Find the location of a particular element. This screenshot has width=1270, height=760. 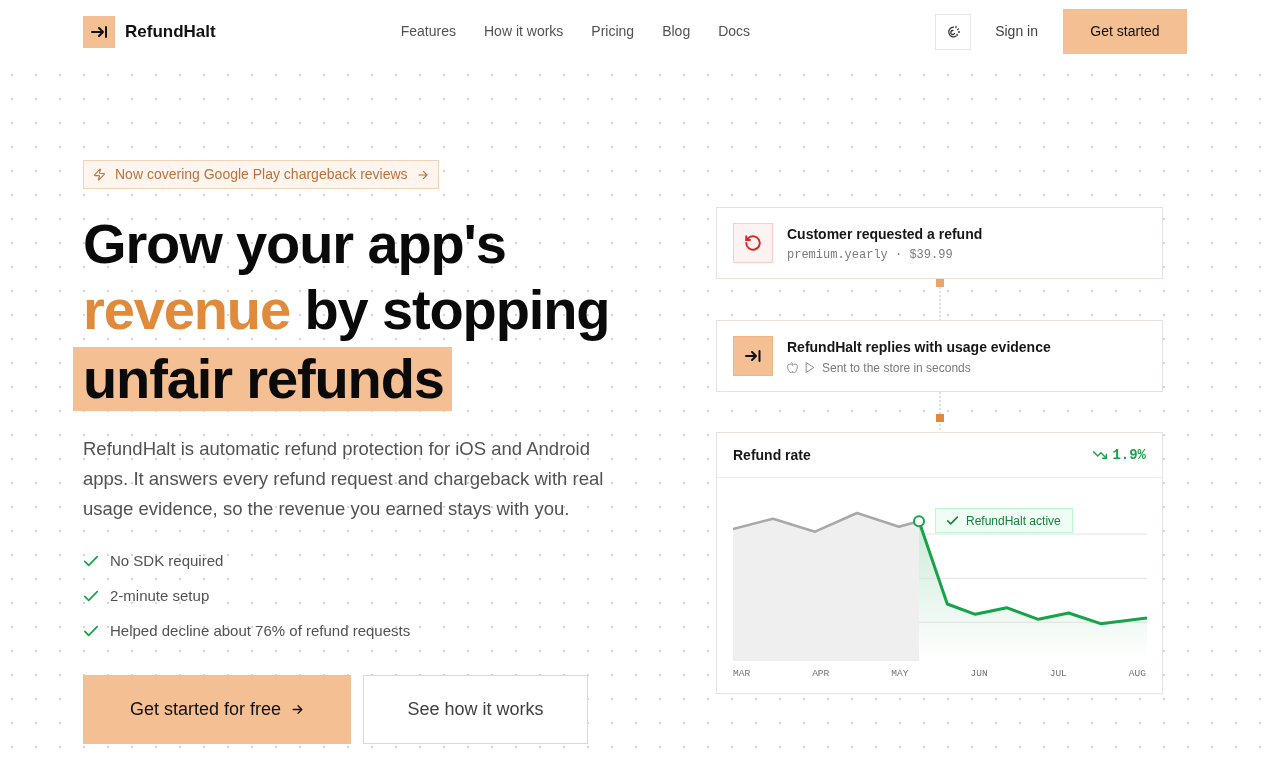

nav-link: Pricing is located at coordinates (613, 31).